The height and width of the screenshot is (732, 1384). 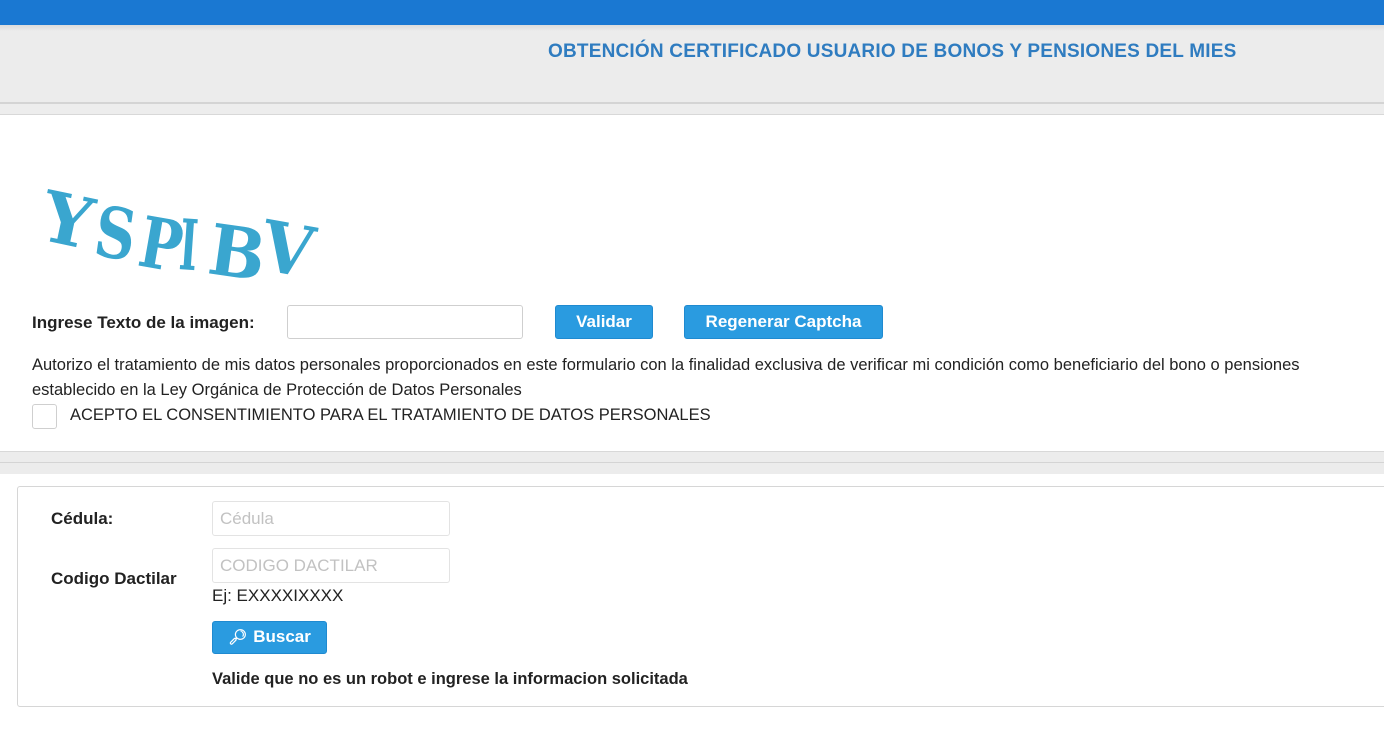 What do you see at coordinates (331, 565) in the screenshot?
I see `codigo-dactilar-input` at bounding box center [331, 565].